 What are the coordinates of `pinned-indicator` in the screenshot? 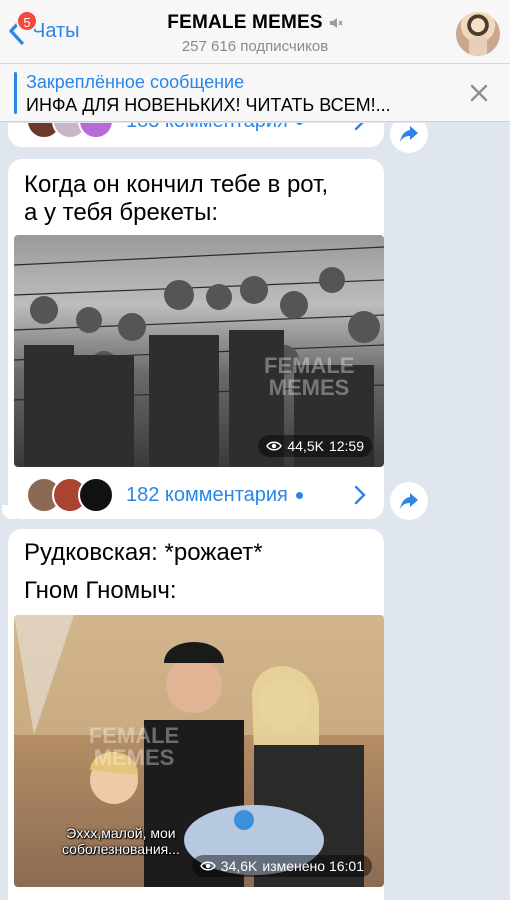 It's located at (15, 93).